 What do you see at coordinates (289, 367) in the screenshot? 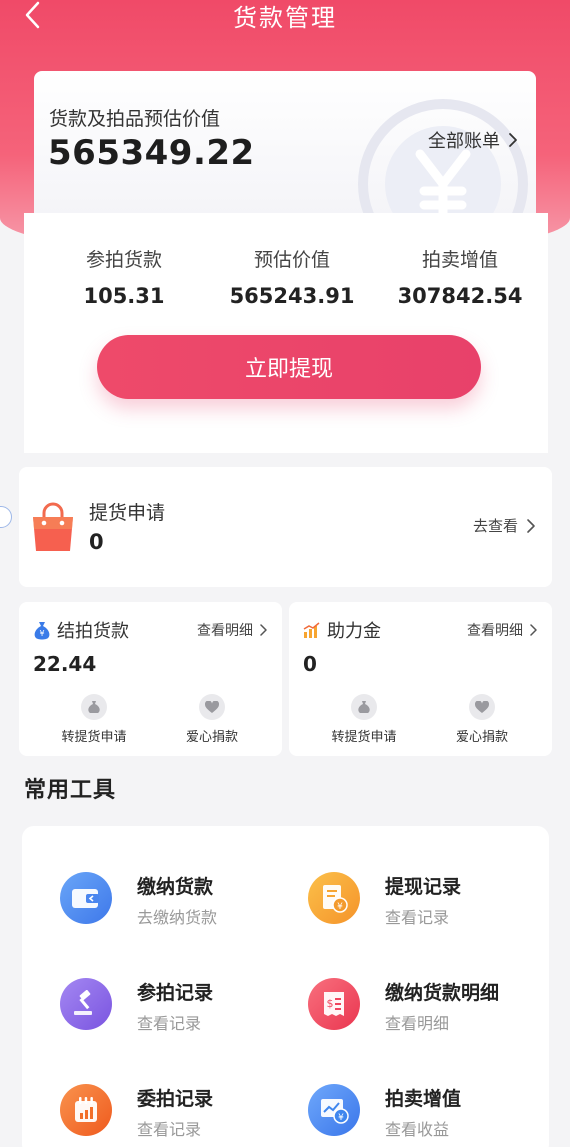
I see `withdraw-button: 立即提现` at bounding box center [289, 367].